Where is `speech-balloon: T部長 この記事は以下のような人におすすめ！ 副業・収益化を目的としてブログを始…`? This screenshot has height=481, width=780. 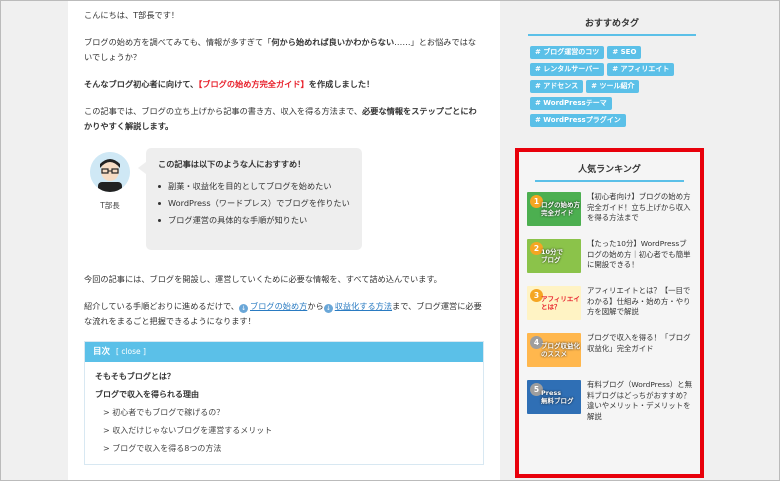
speech-balloon: T部長 この記事は以下のような人におすすめ！ 副業・収益化を目的としてブログを始… is located at coordinates (284, 202).